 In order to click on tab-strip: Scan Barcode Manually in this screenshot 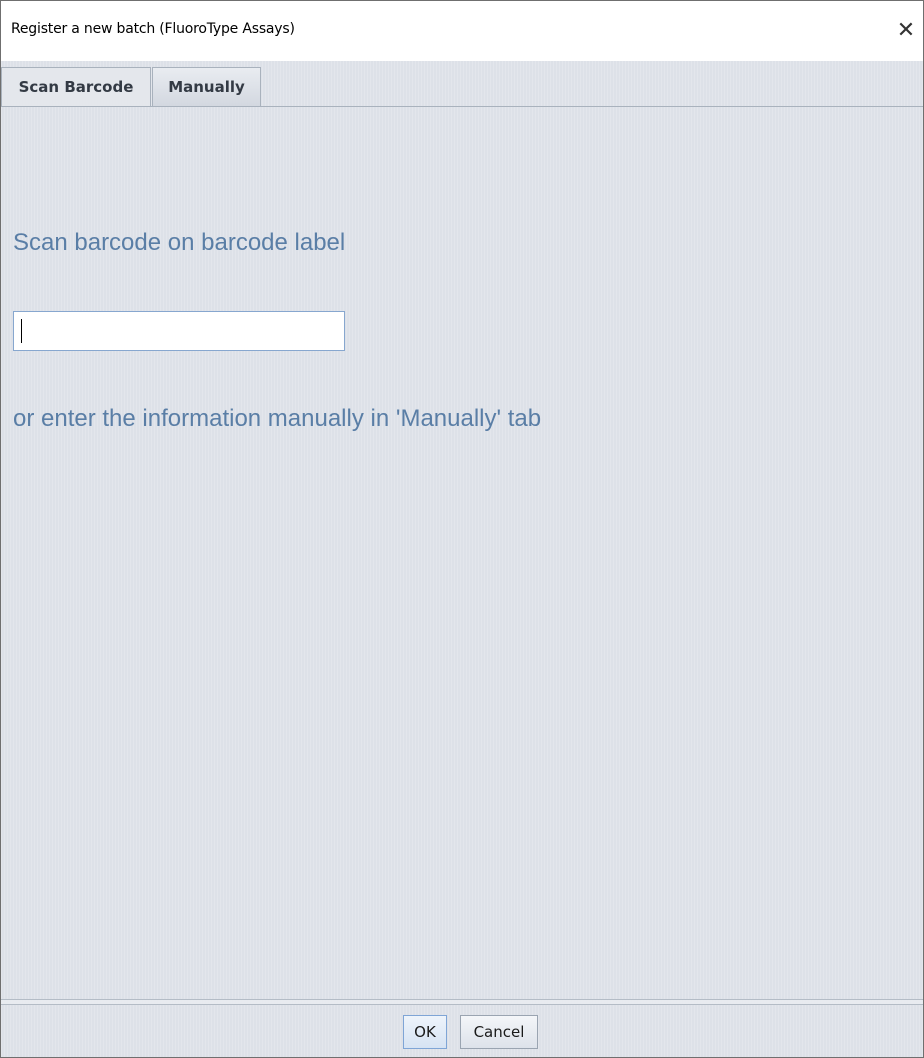, I will do `click(462, 84)`.